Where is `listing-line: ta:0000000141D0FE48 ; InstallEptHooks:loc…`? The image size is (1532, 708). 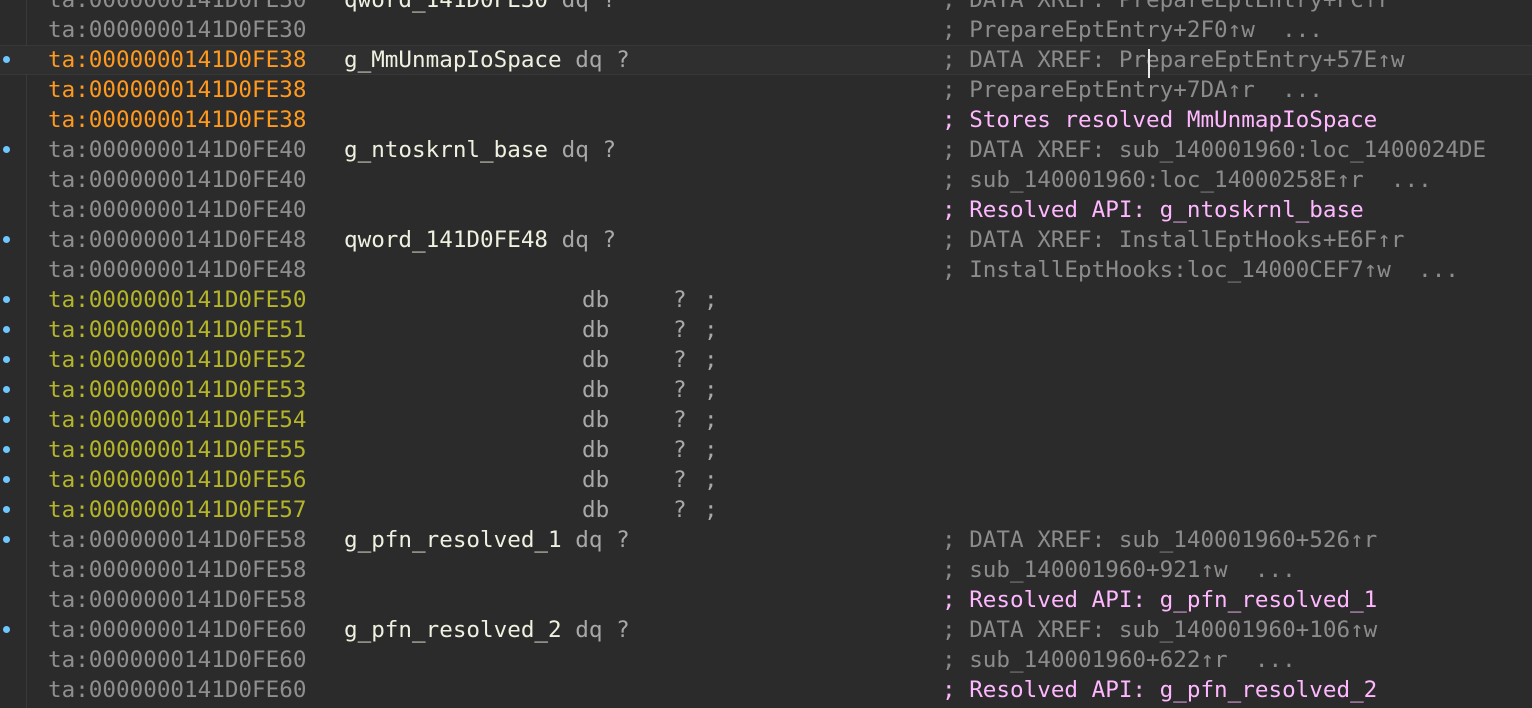
listing-line: ta:0000000141D0FE48 ; InstallEptHooks:loc… is located at coordinates (766, 270).